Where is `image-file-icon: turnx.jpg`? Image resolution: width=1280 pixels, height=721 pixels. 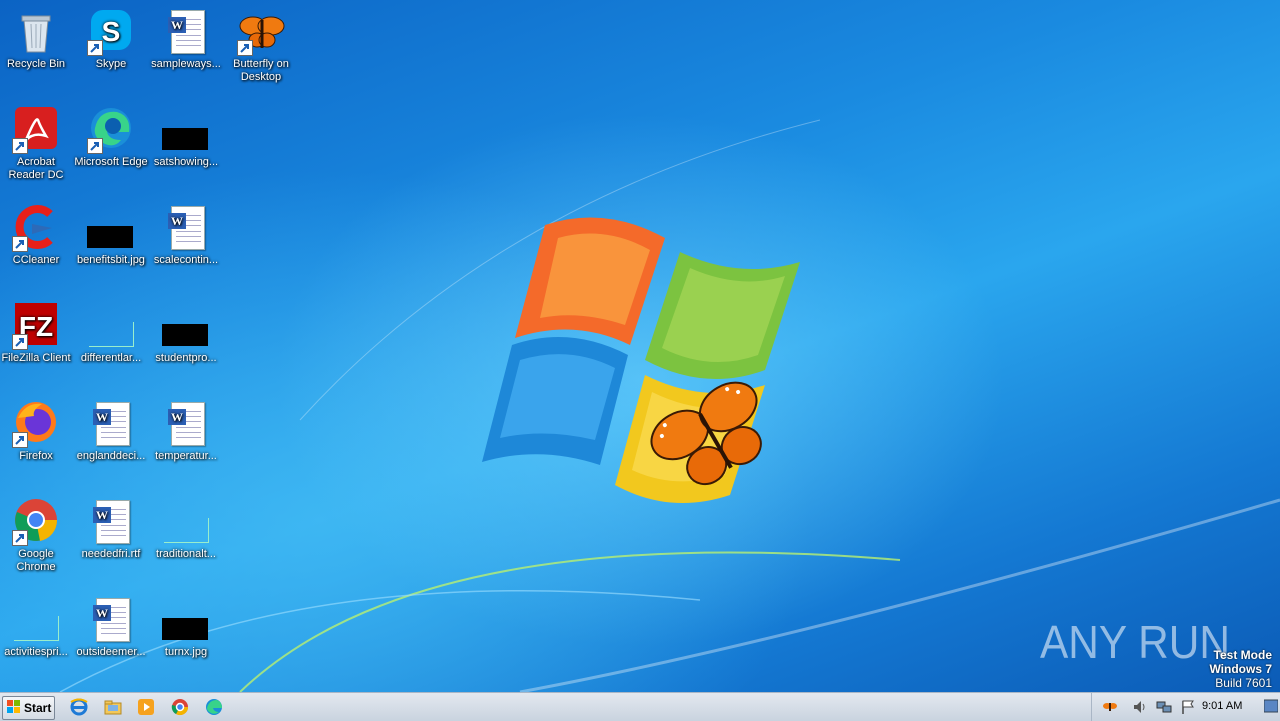 image-file-icon: turnx.jpg is located at coordinates (186, 627).